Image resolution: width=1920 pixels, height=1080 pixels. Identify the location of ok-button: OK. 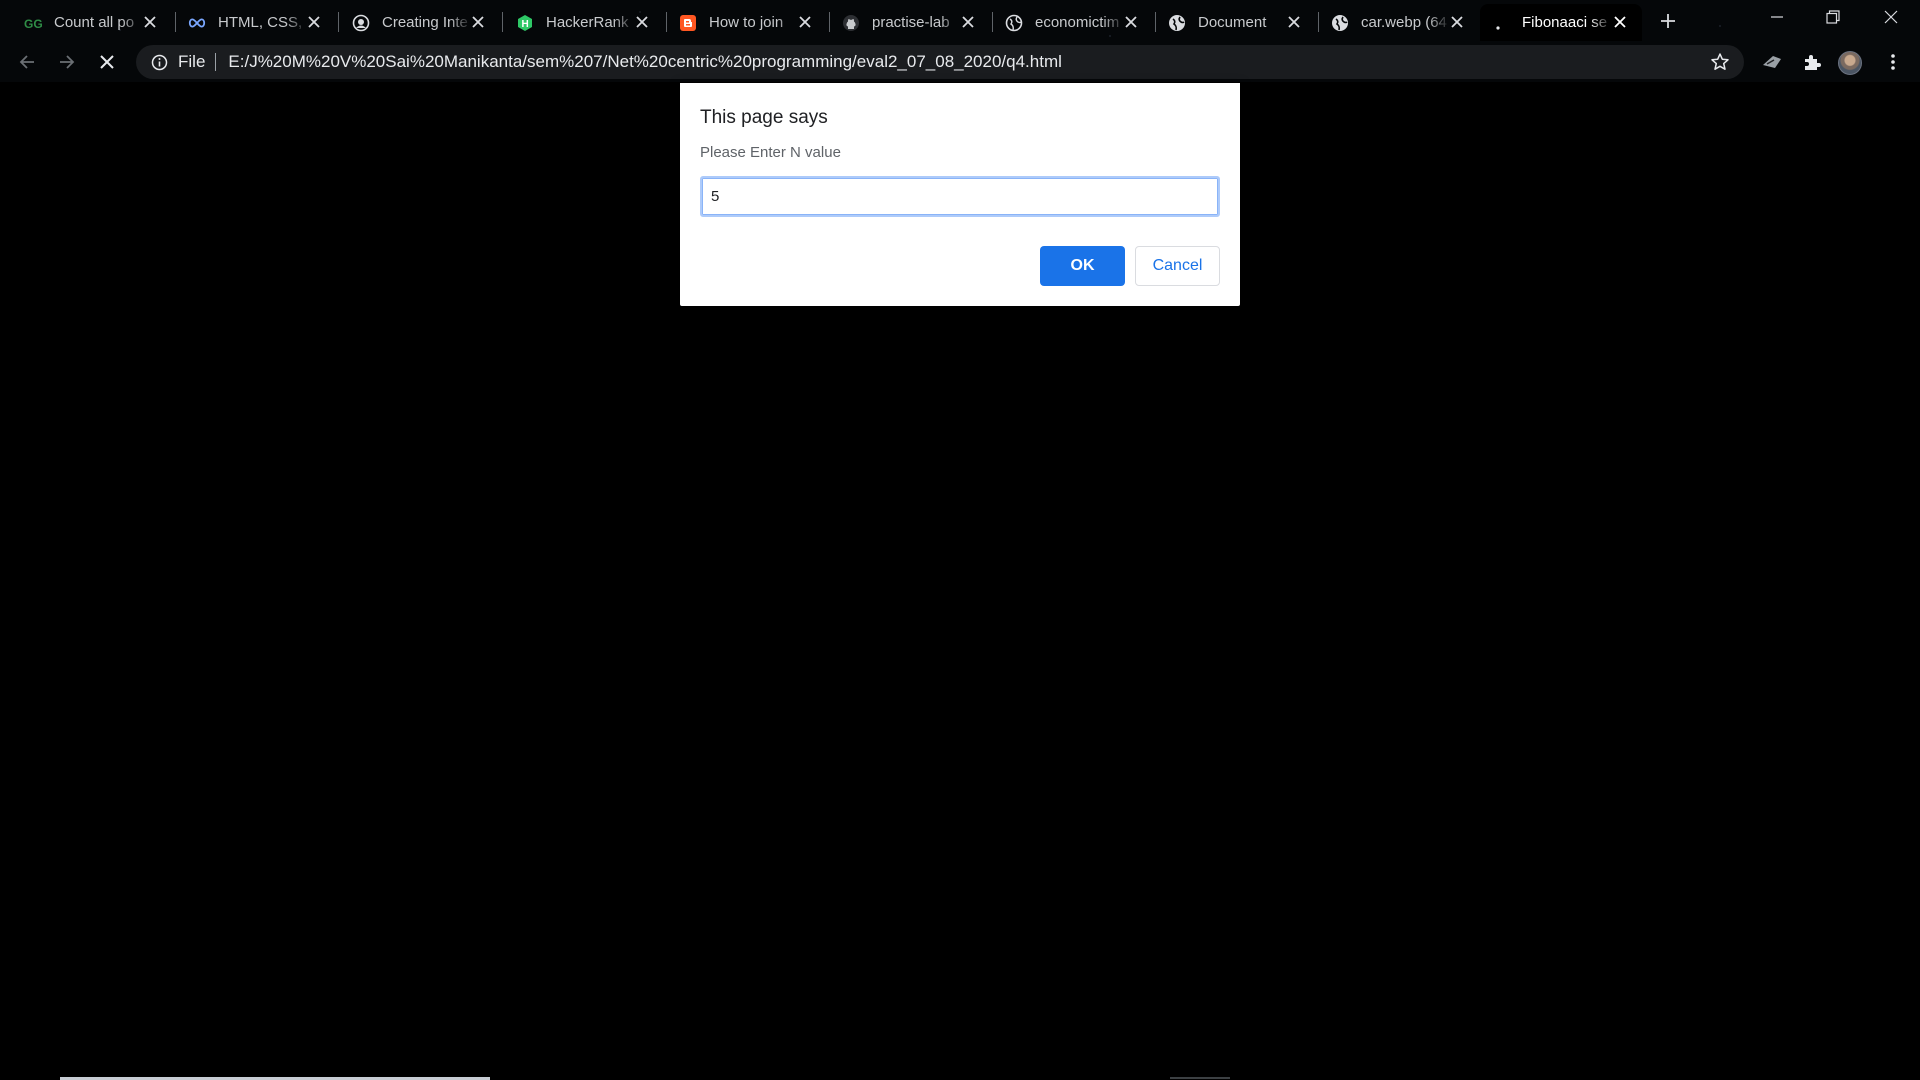
(1082, 266).